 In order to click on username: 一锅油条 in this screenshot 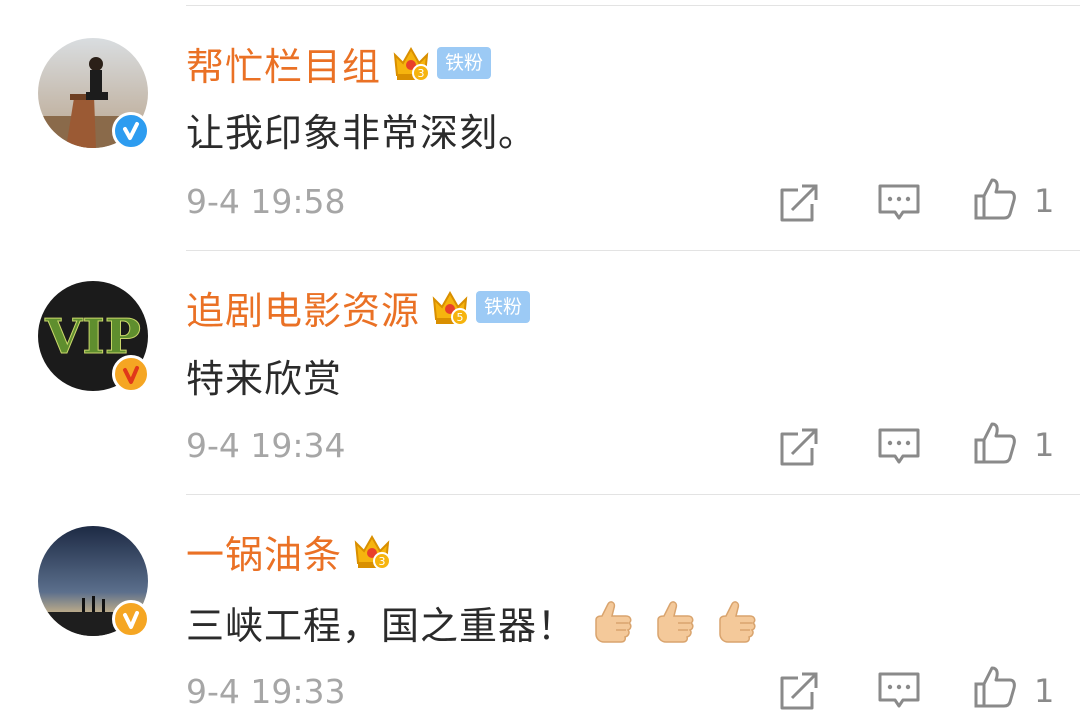, I will do `click(264, 551)`.